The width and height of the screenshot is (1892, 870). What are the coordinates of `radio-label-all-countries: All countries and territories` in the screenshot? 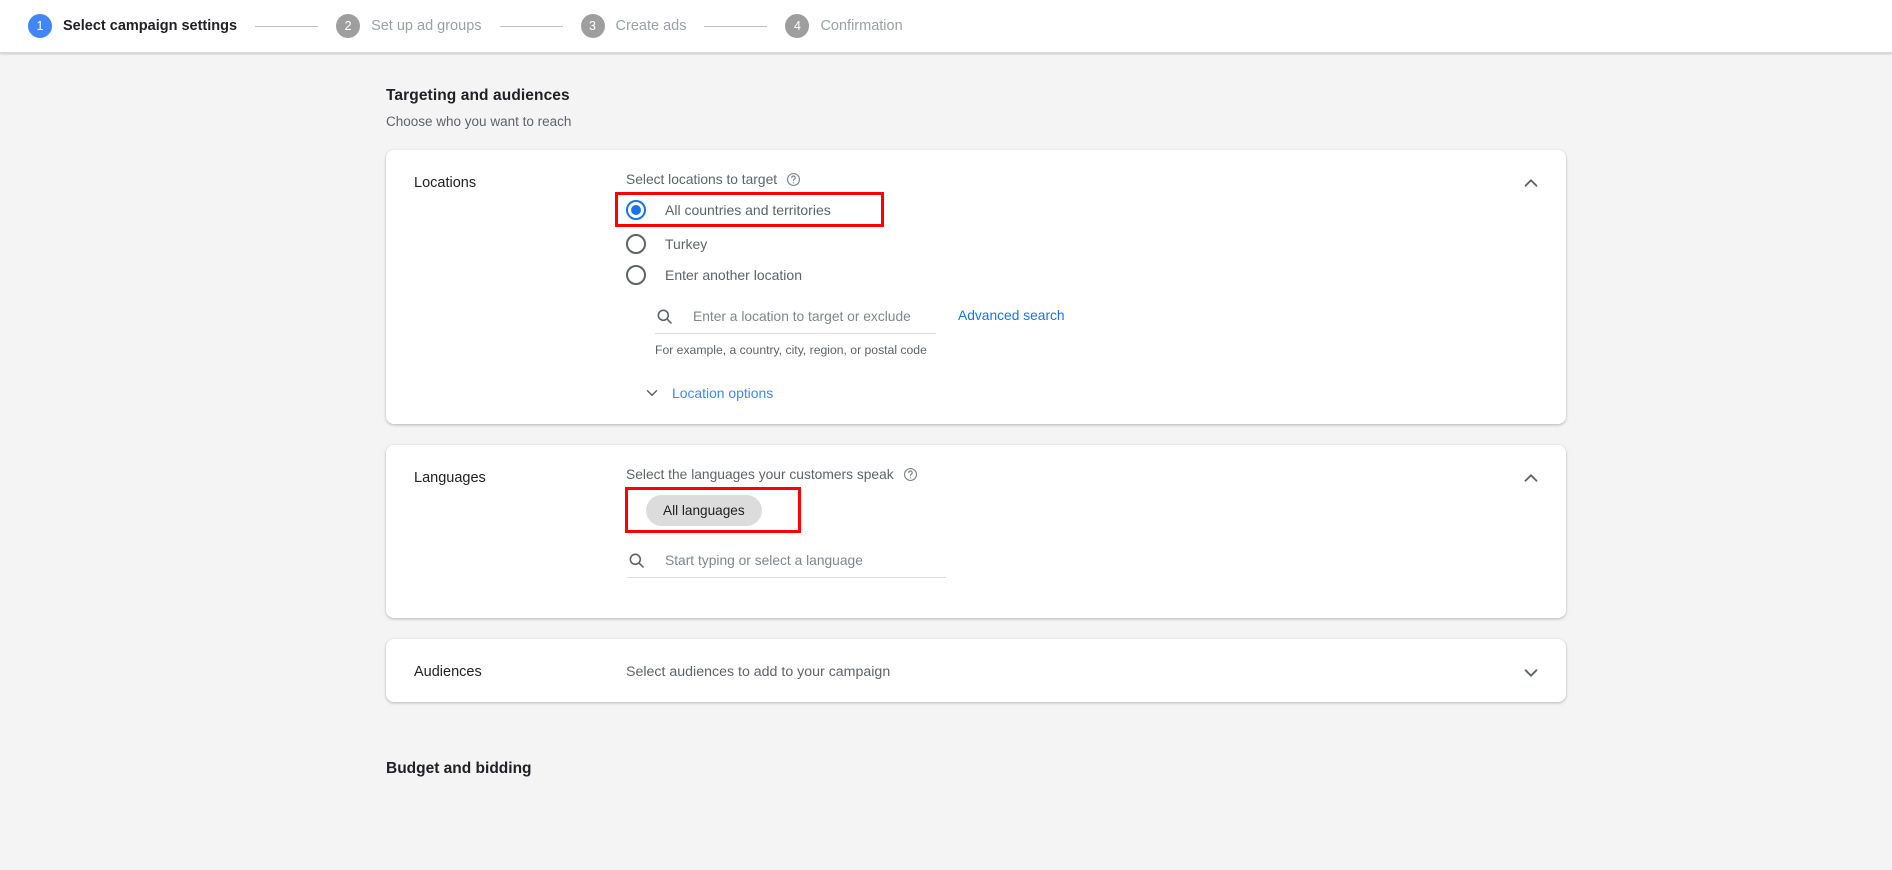 It's located at (748, 209).